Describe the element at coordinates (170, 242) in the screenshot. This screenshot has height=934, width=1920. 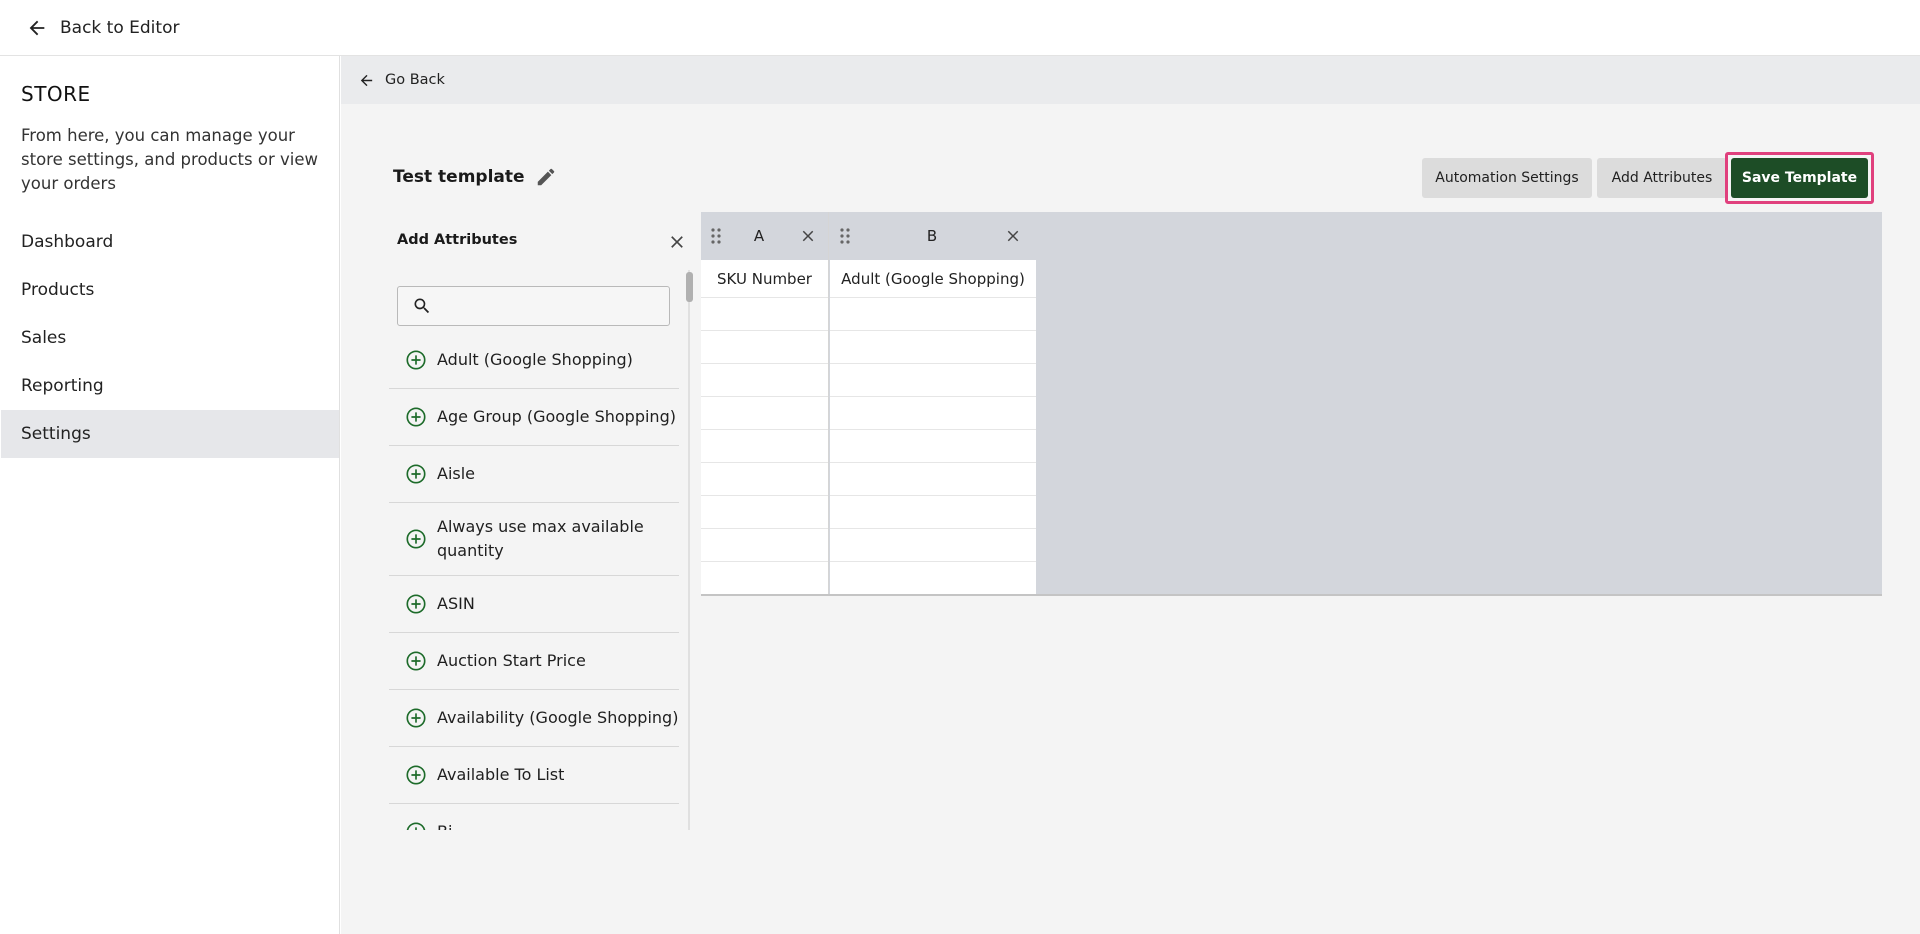
I see `sidebar-item-dashboard: Dashboard` at that location.